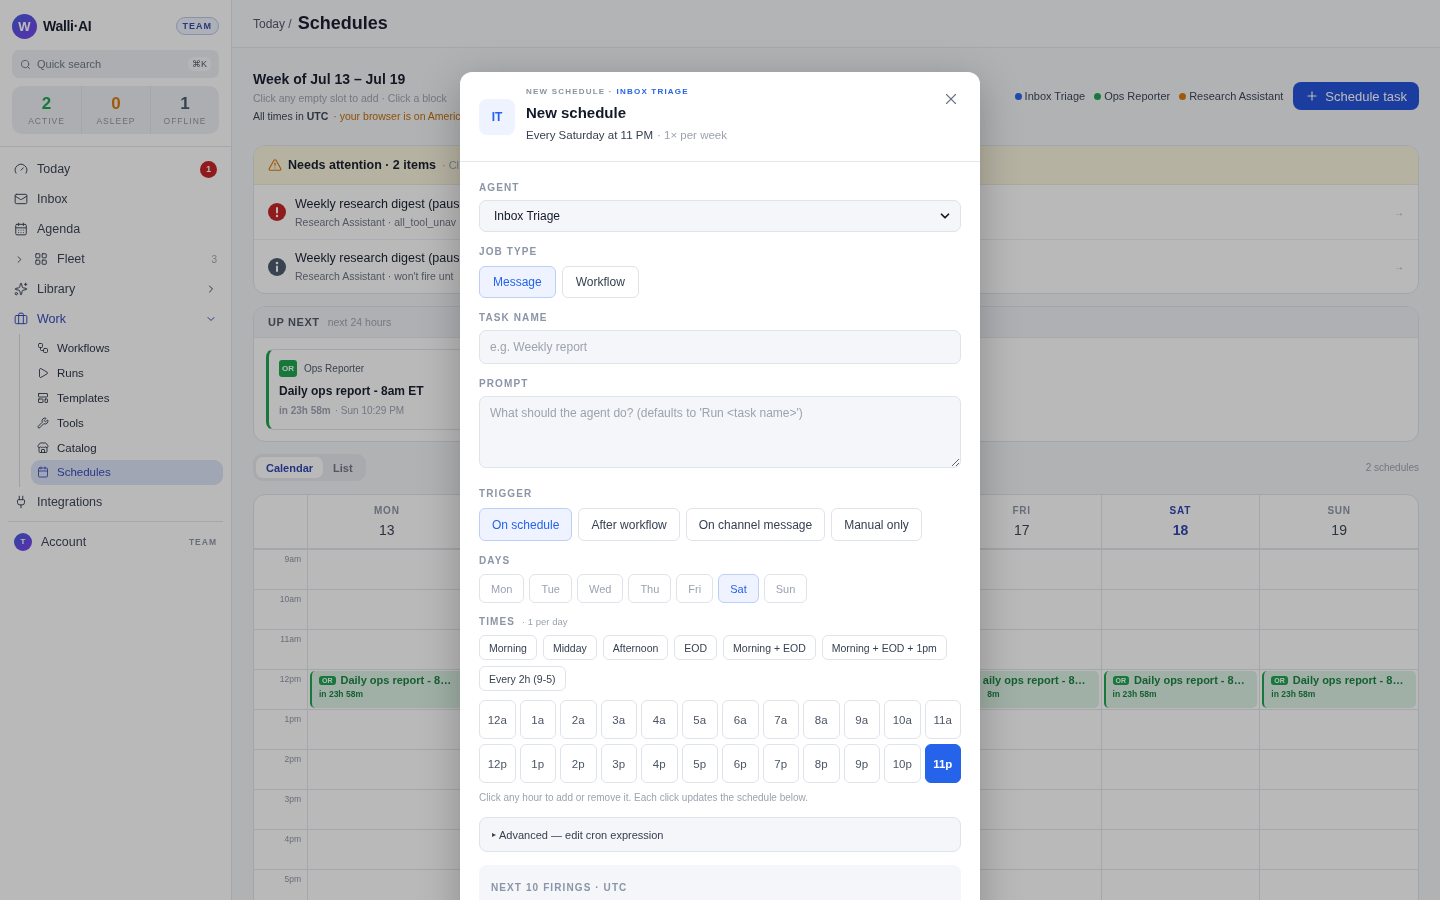 The height and width of the screenshot is (900, 1440). Describe the element at coordinates (292, 559) in the screenshot. I see `time-label: 9am` at that location.